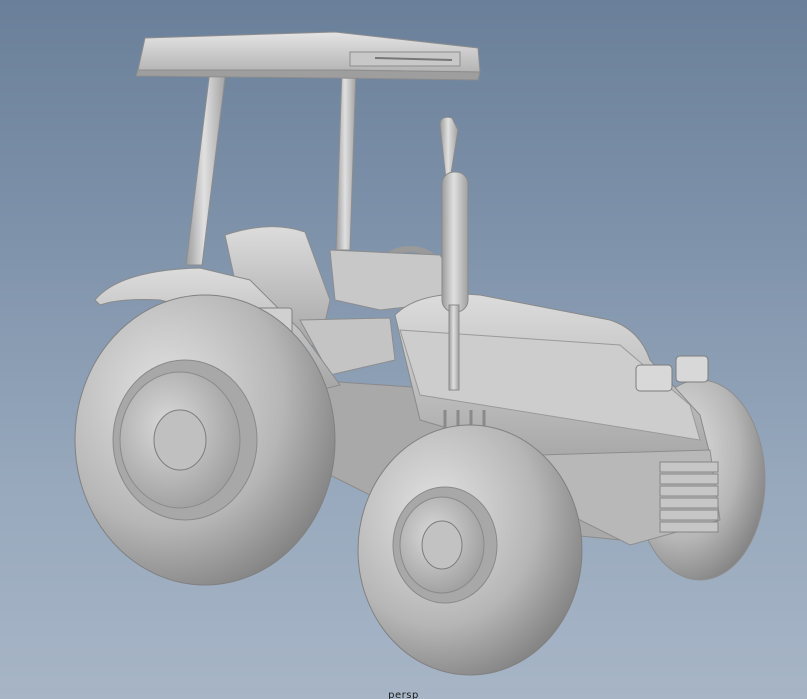 The width and height of the screenshot is (807, 699). Describe the element at coordinates (205, 440) in the screenshot. I see `rear-near-tire` at that location.